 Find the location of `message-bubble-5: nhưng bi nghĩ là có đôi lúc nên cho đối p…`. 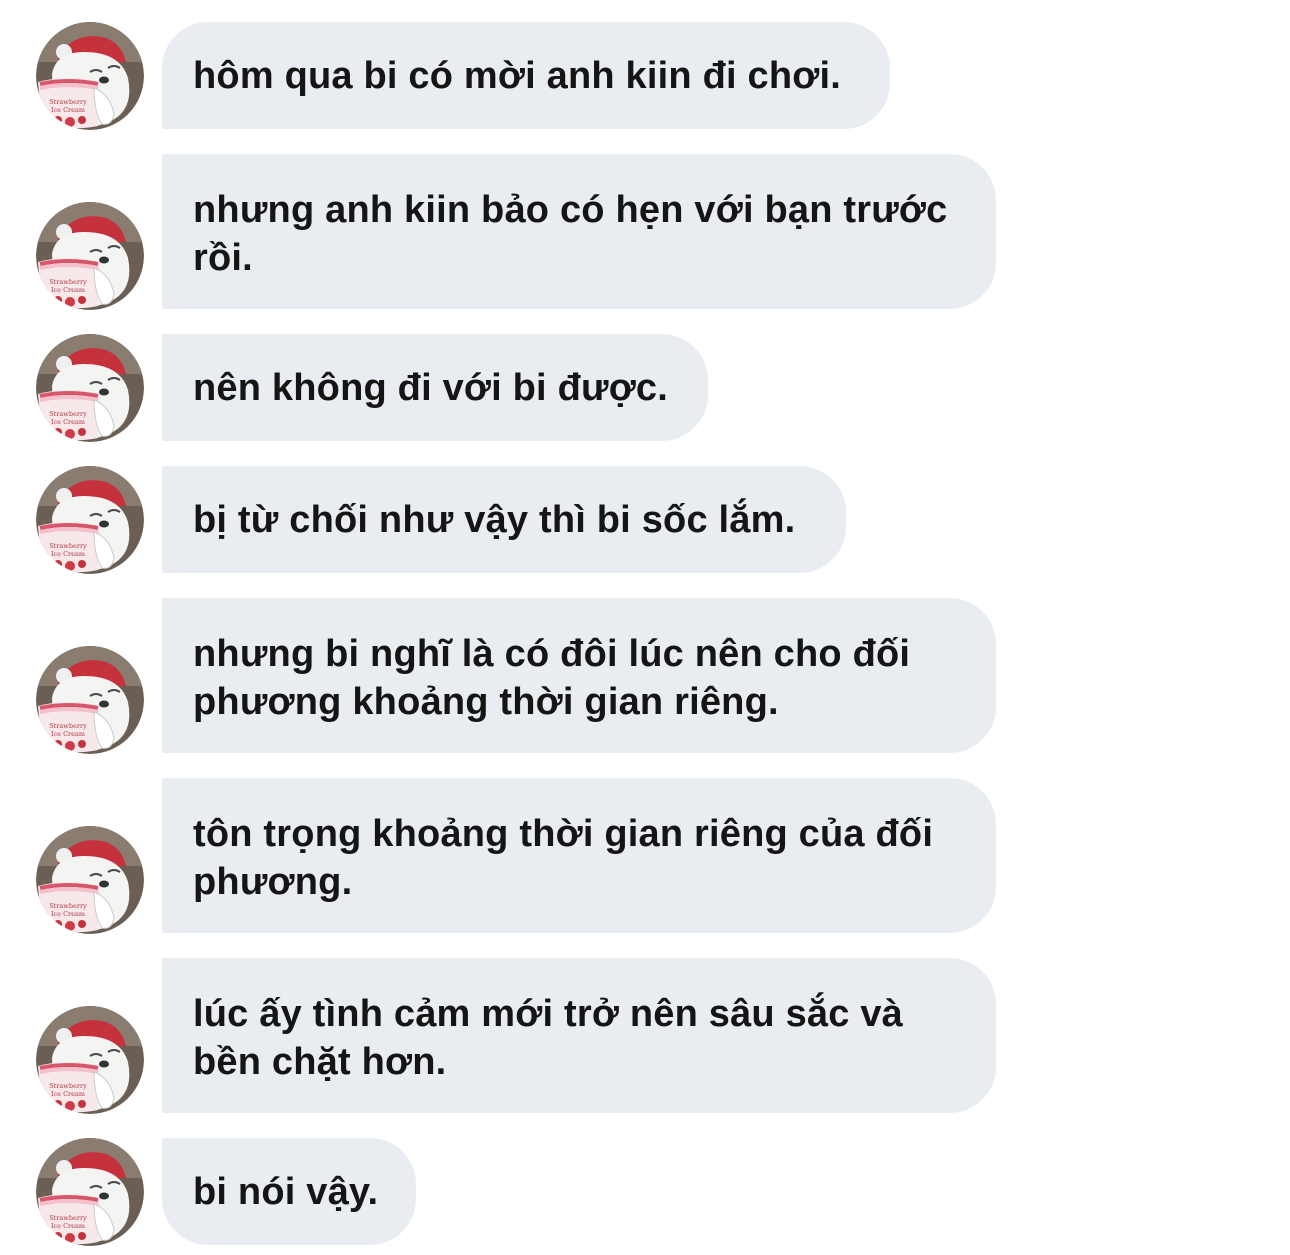

message-bubble-5: nhưng bi nghĩ là có đôi lúc nên cho đối p… is located at coordinates (579, 675).